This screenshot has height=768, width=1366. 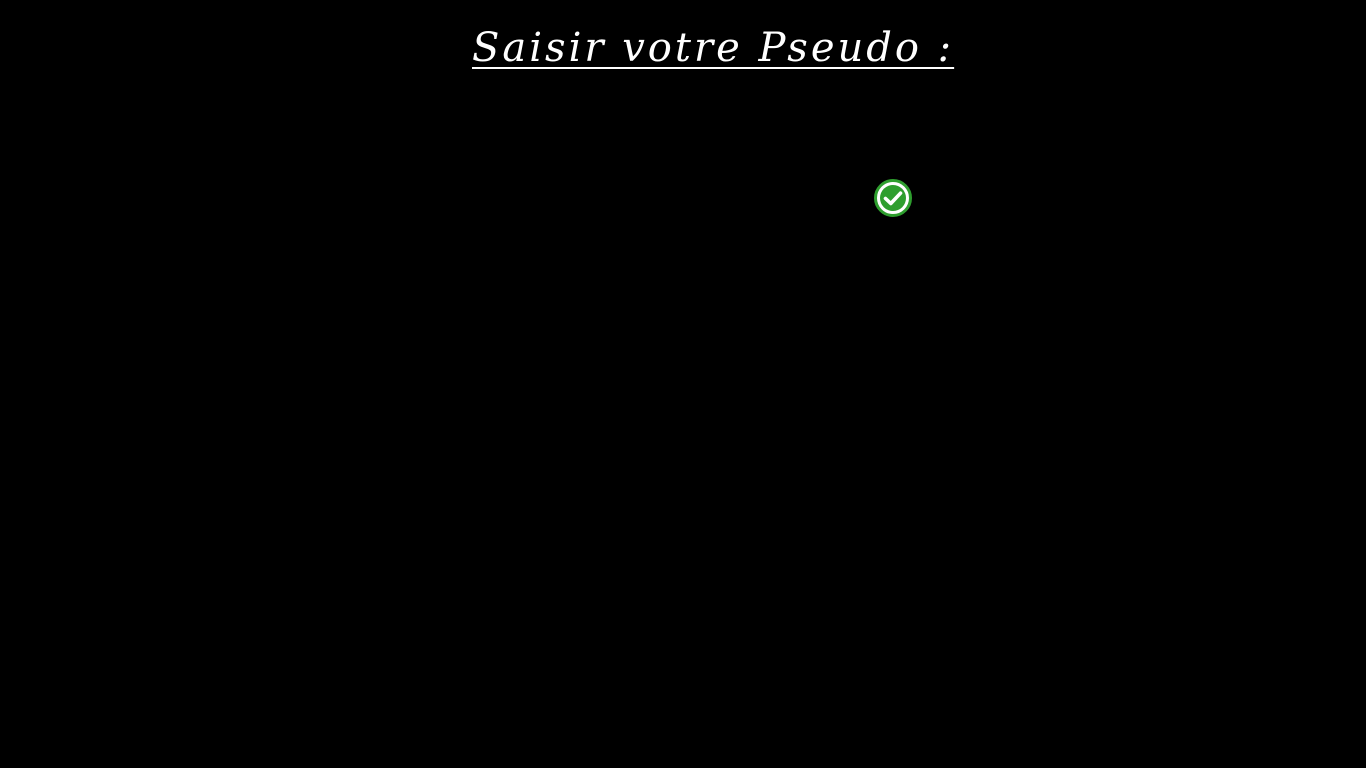 I want to click on page-title: Saisir votre Pseudo :, so click(x=713, y=48).